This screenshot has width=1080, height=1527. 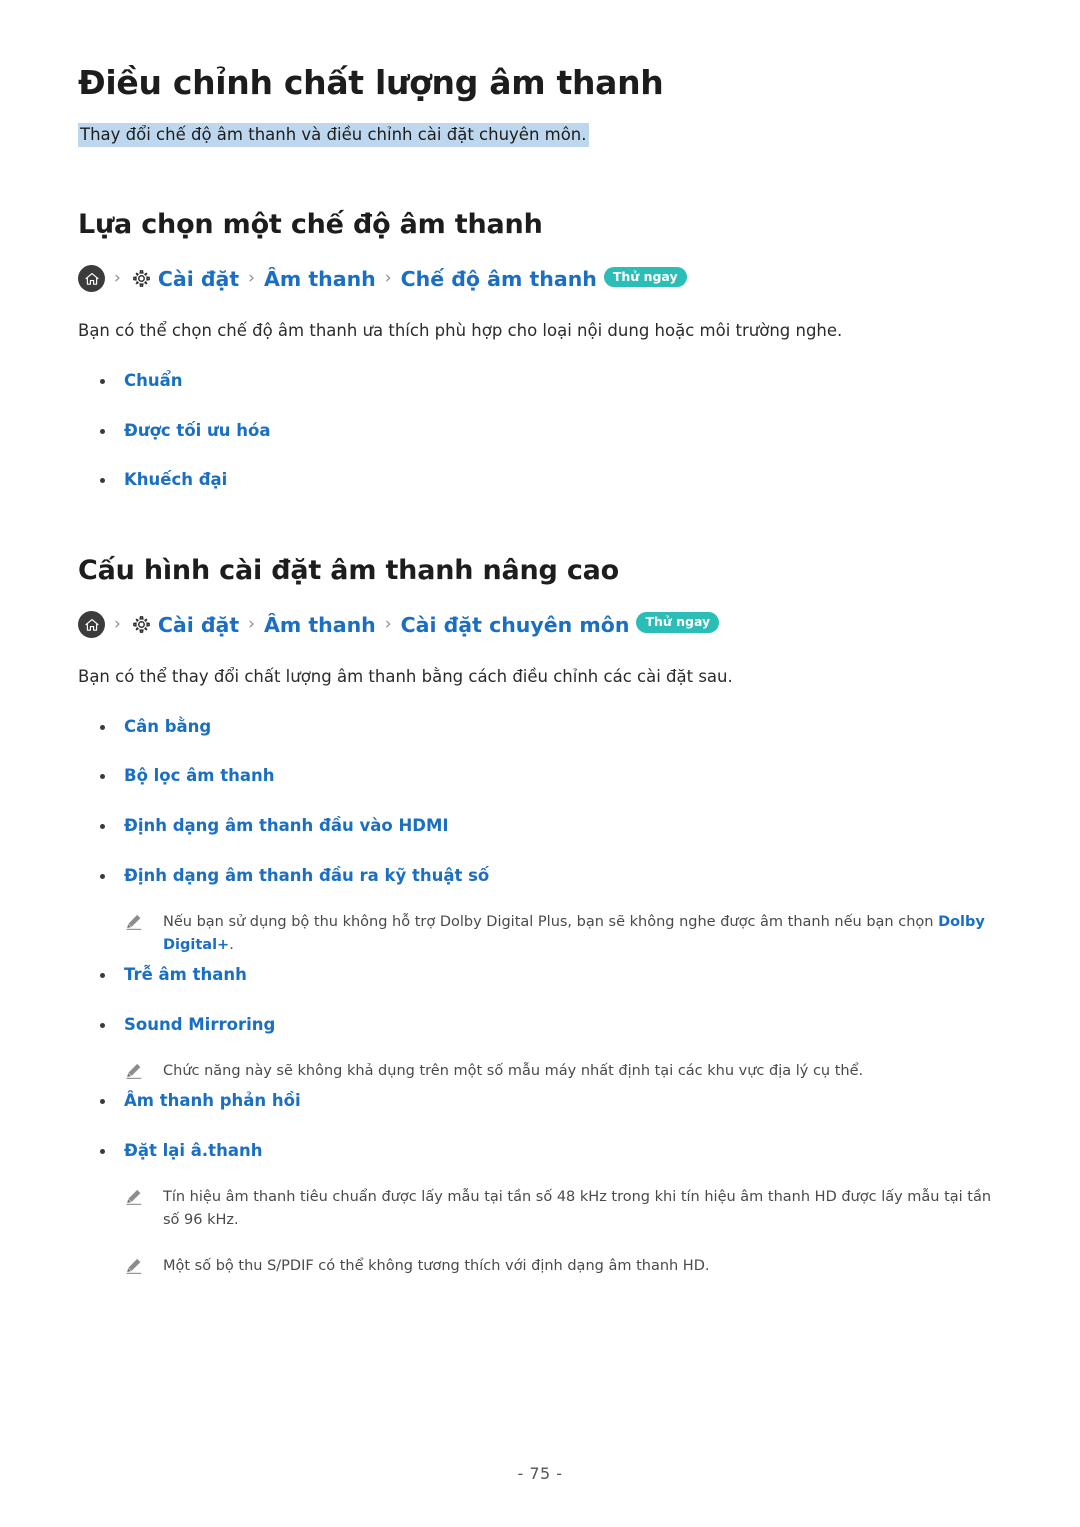 I want to click on breadcrumb-item-expert-settings: Cài đặt chuyên môn, so click(x=515, y=625).